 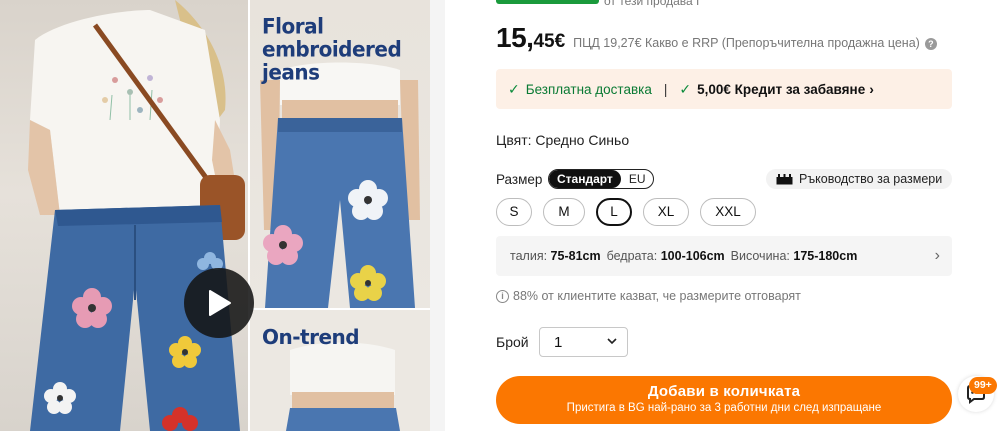 I want to click on size-system-standard: Стандарт, so click(x=585, y=179).